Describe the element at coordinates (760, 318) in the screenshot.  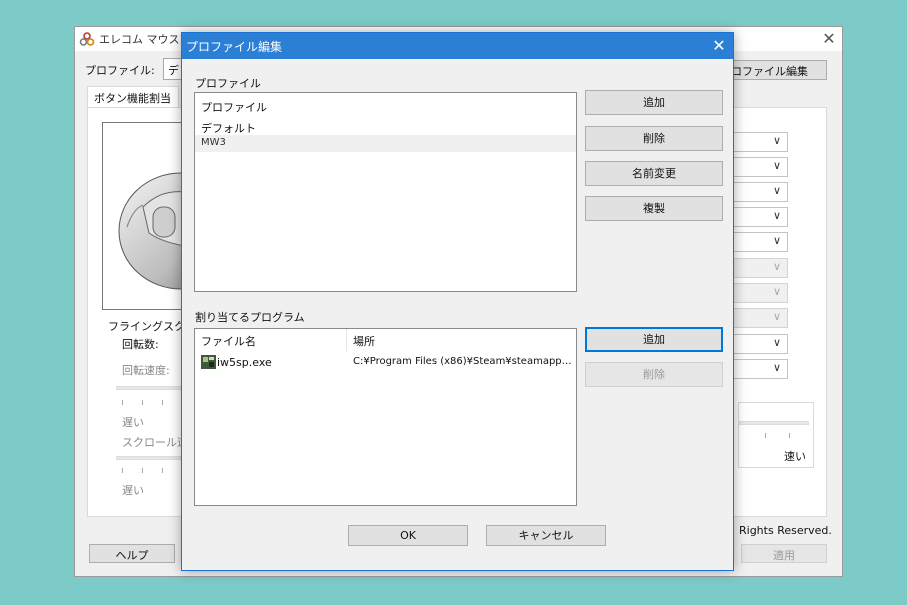
I see `function-select-8: ∨` at that location.